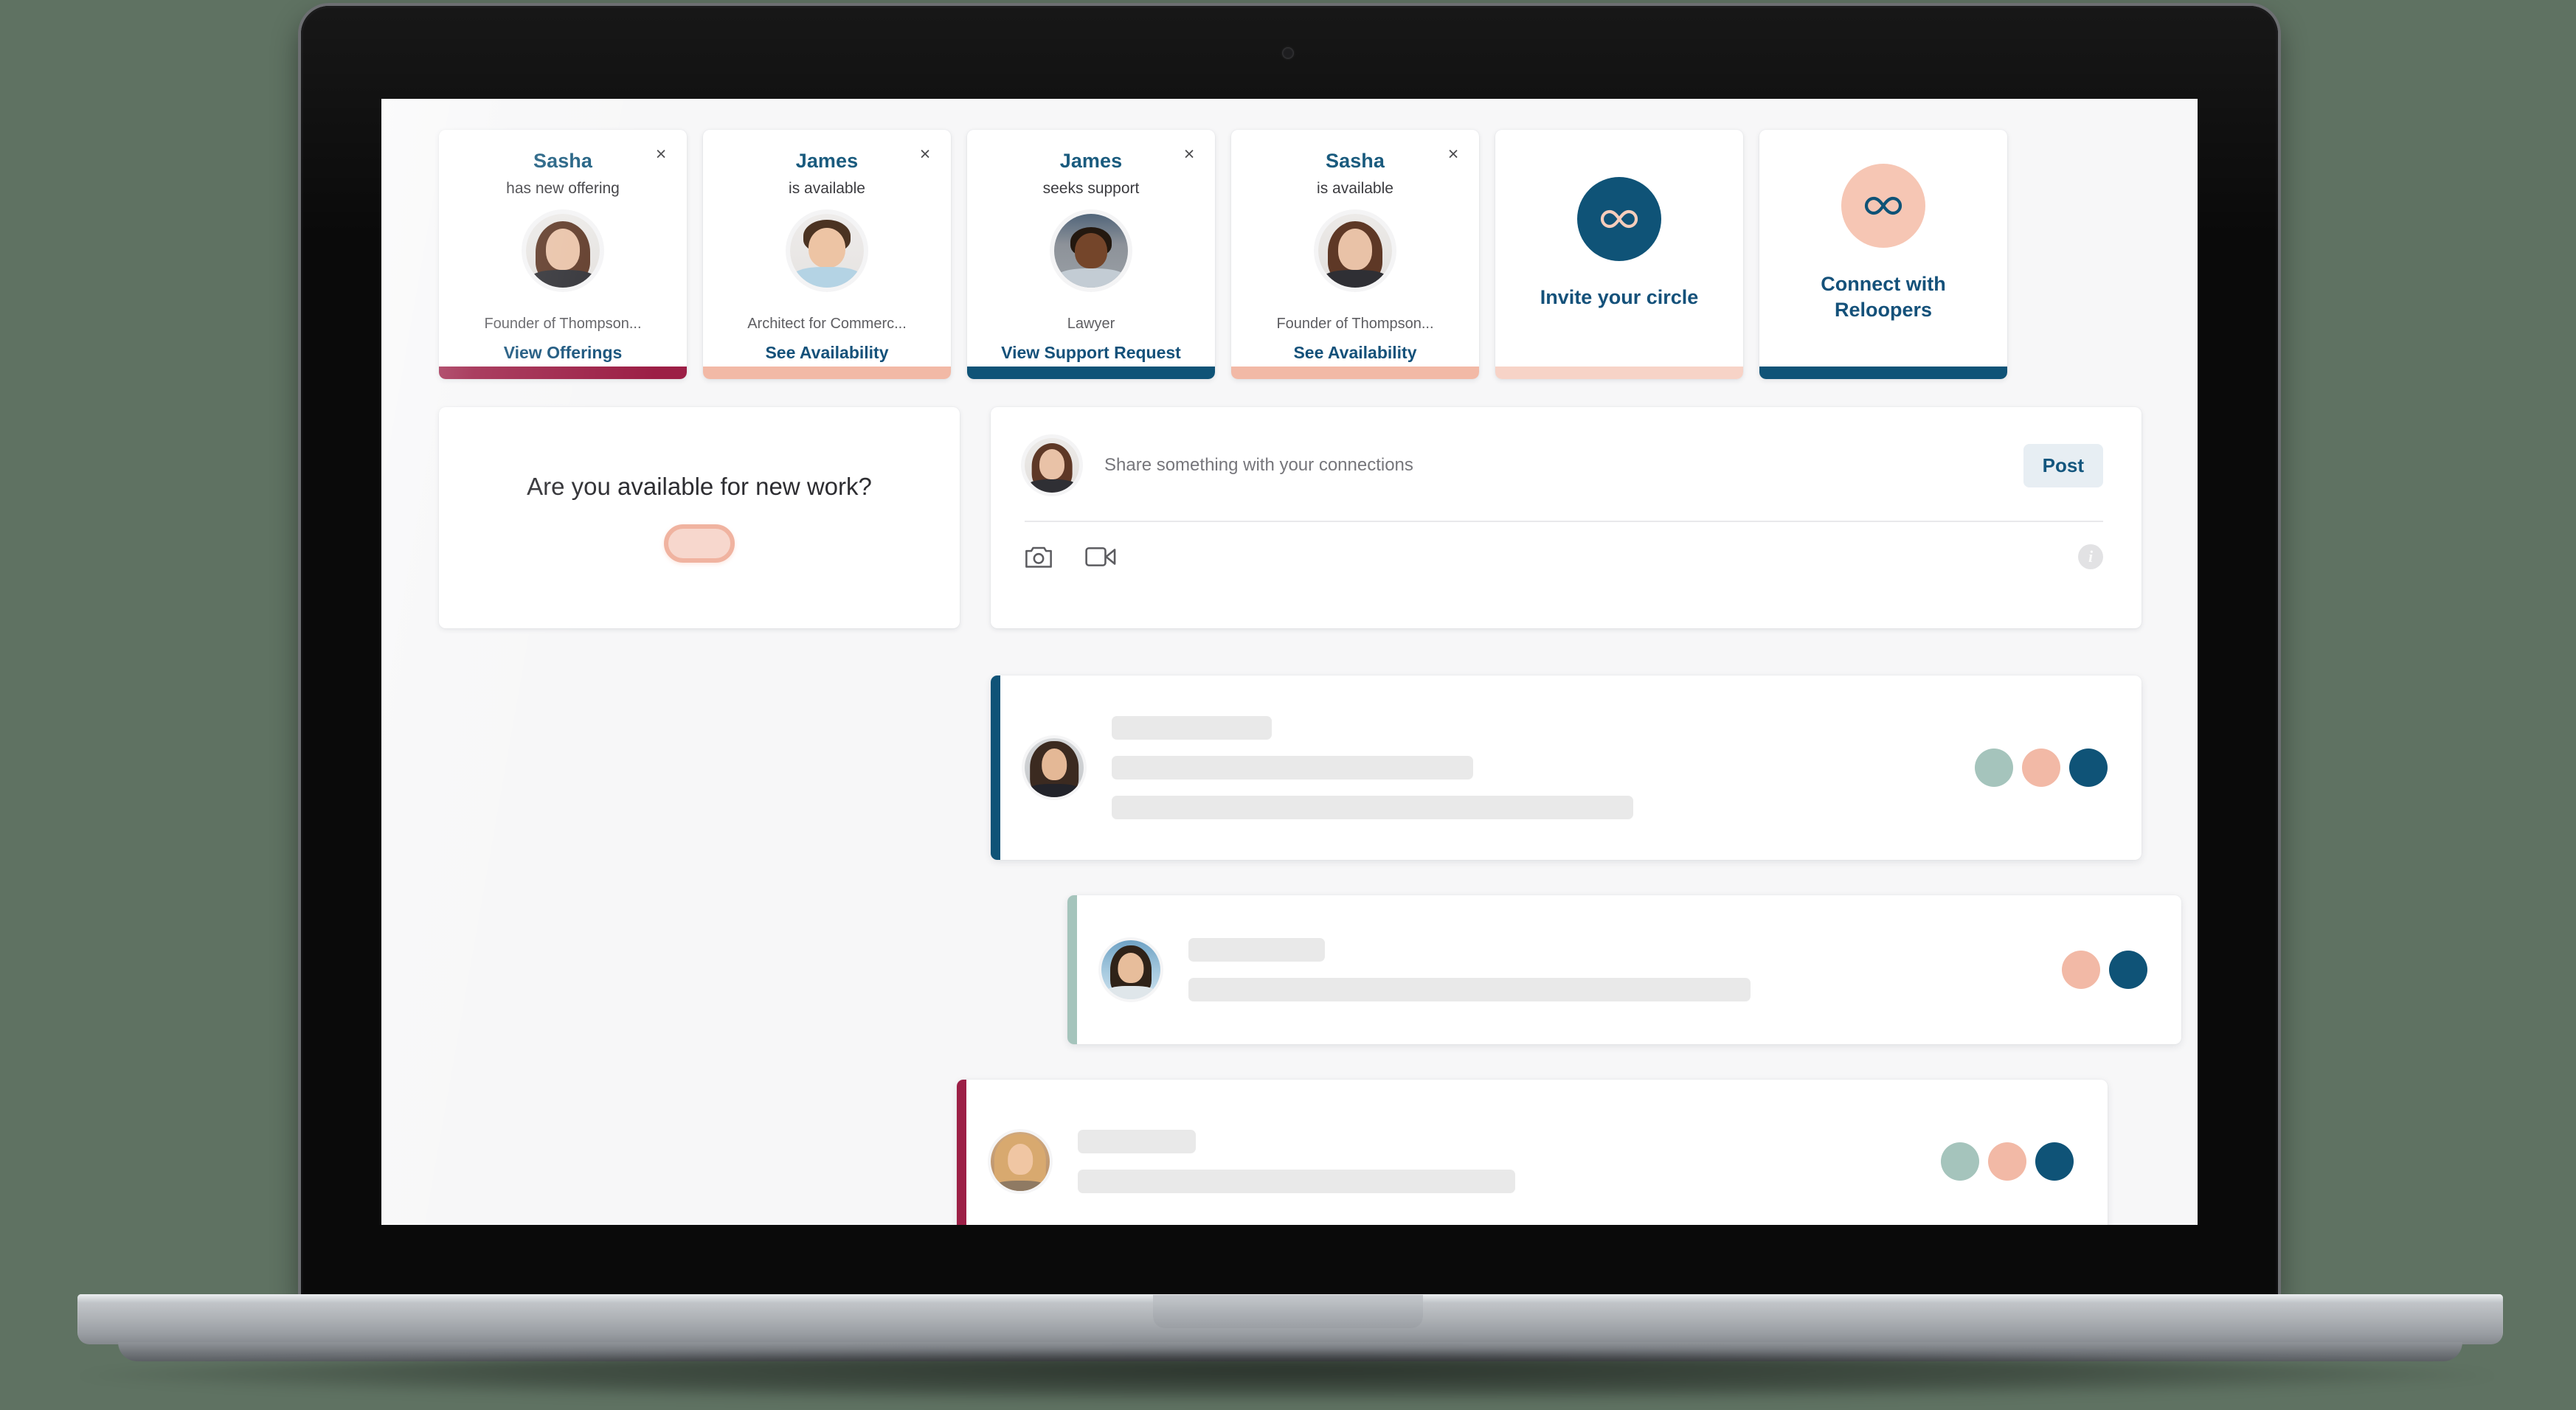  I want to click on composer-tool-row: i, so click(1564, 556).